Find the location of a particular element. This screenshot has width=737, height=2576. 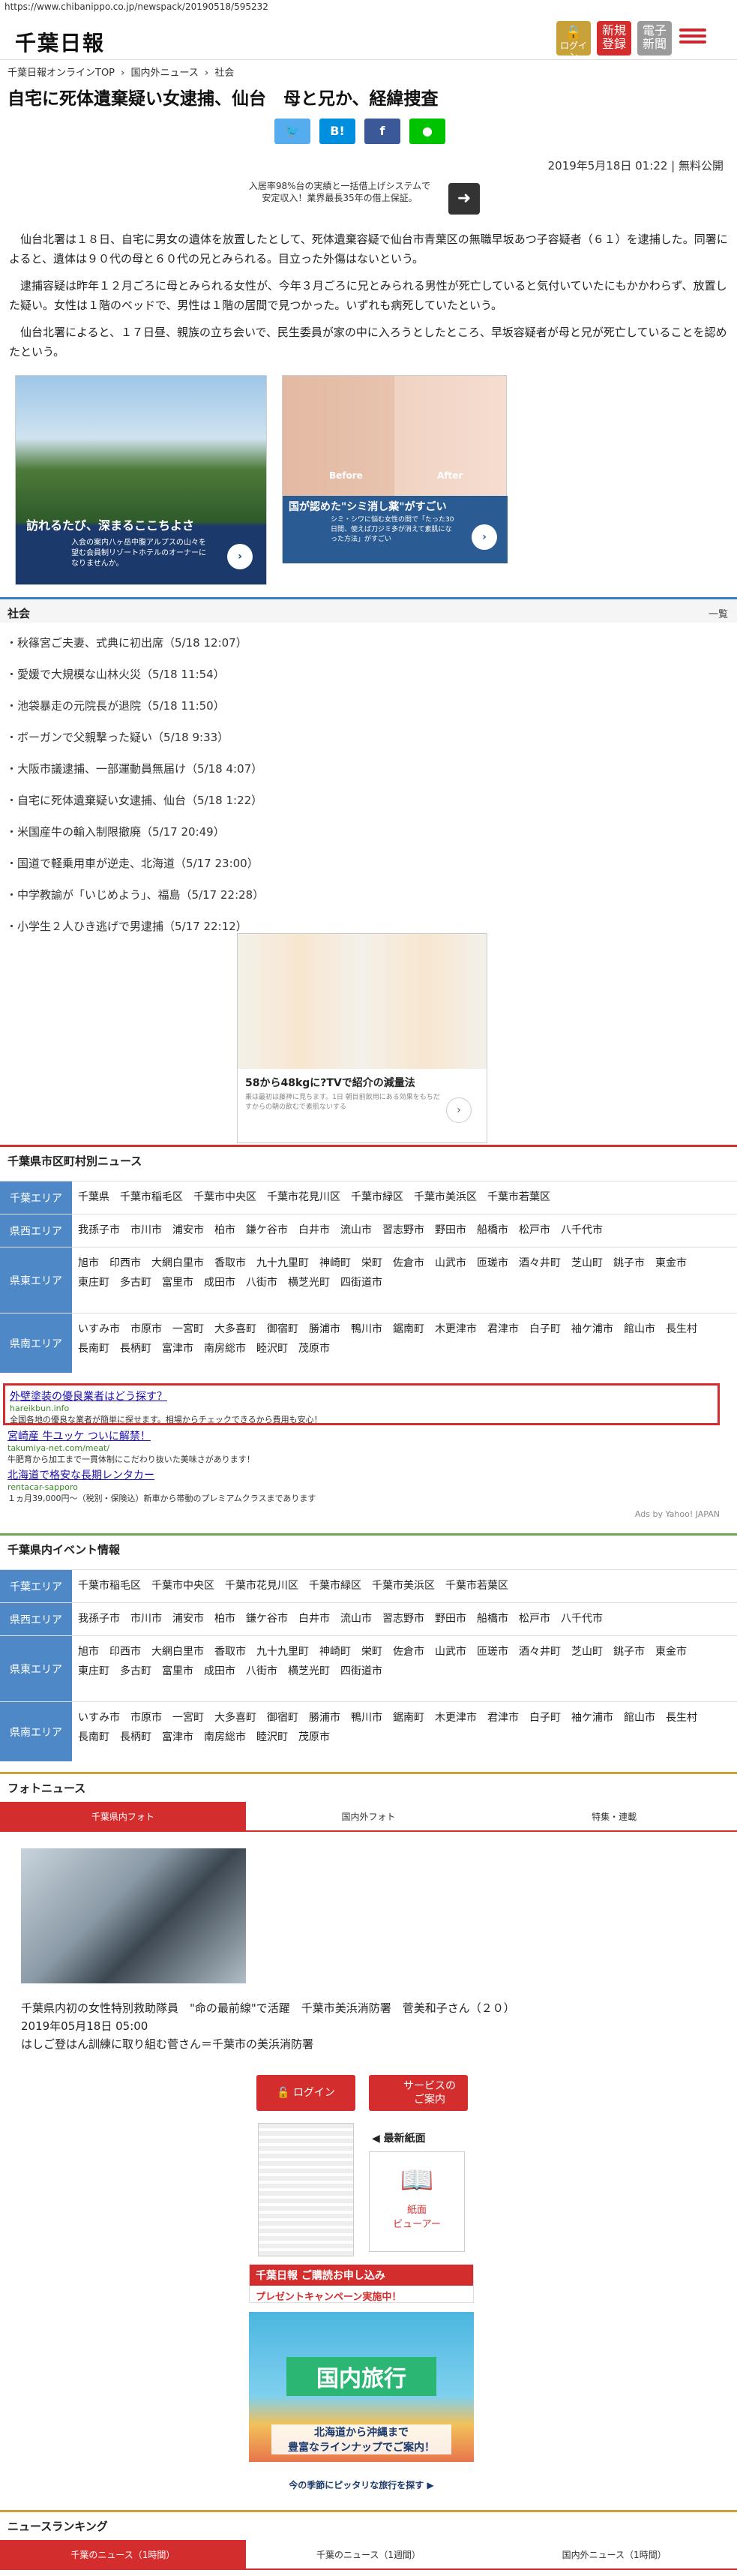

area-link: 千葉市中央区 is located at coordinates (224, 1197).